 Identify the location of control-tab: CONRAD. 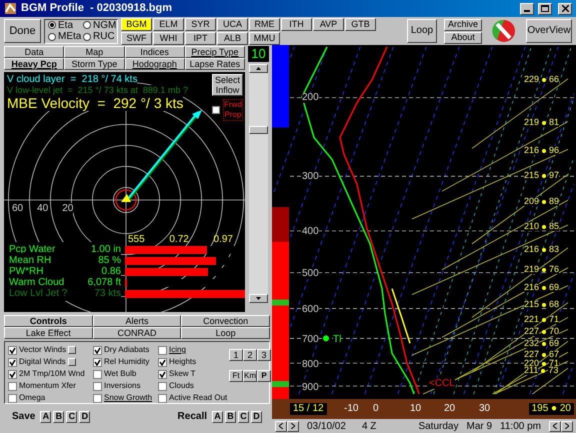
(137, 333).